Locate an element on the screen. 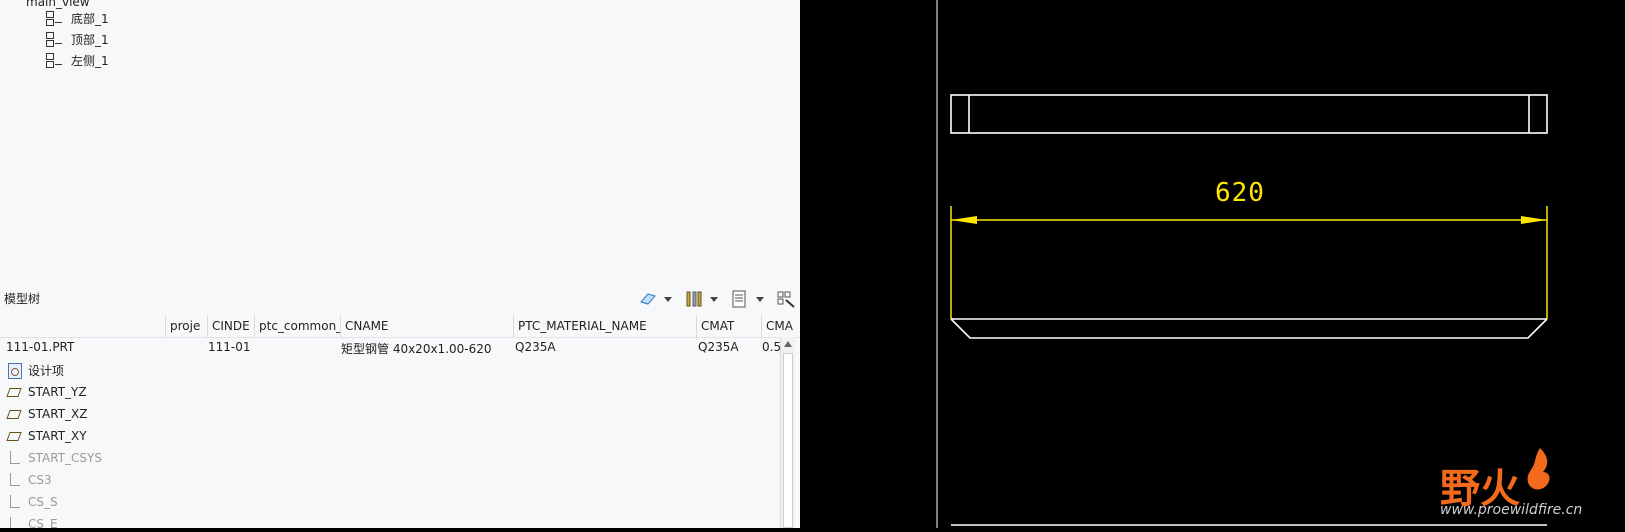  tree-item-top: 顶部_1 is located at coordinates (77, 39).